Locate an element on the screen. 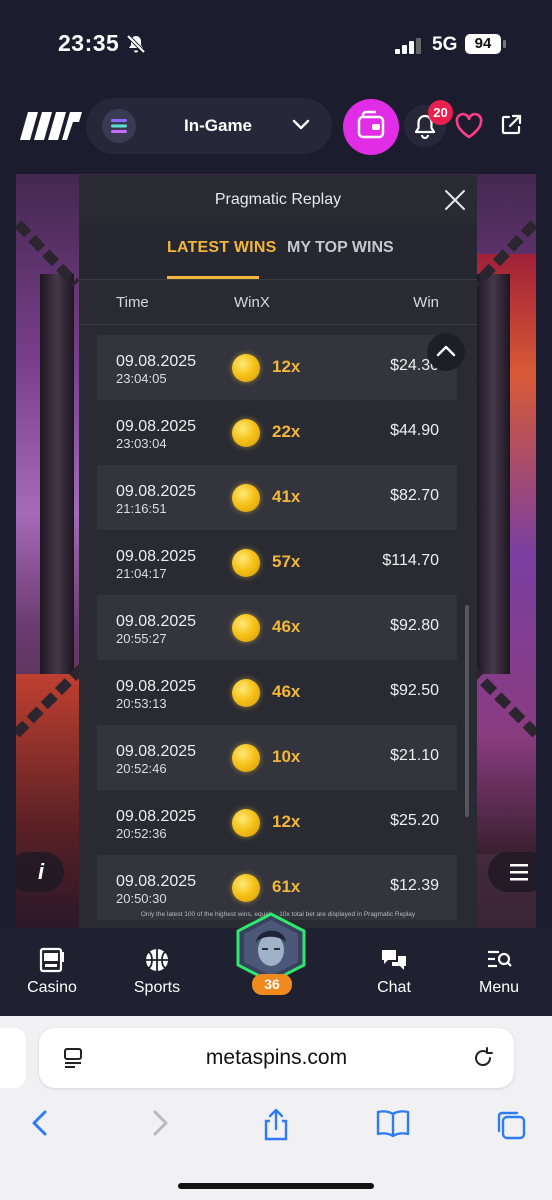 This screenshot has height=1200, width=552. row-win-amount: $44.90 is located at coordinates (414, 430).